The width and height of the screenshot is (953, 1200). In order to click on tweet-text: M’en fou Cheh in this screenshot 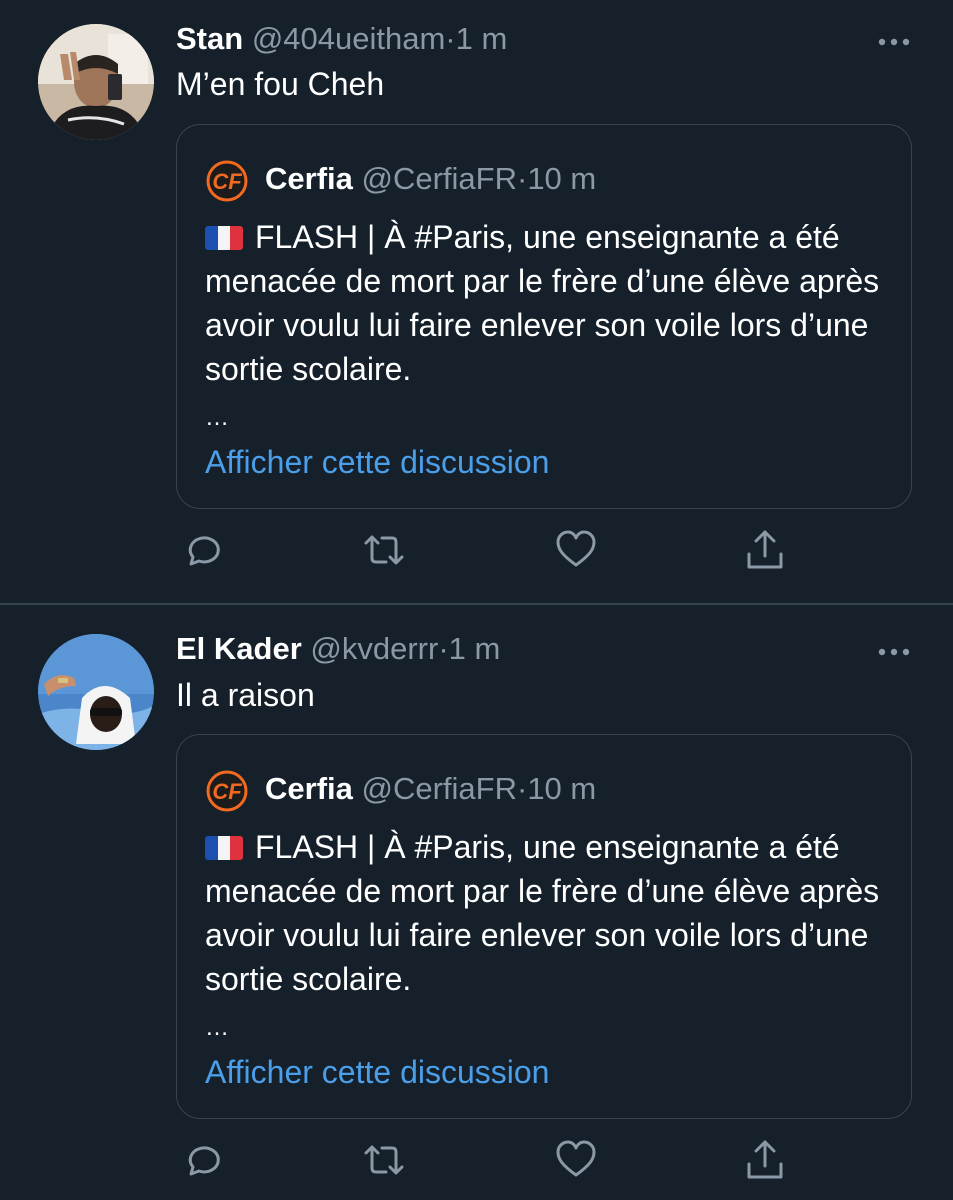, I will do `click(280, 84)`.